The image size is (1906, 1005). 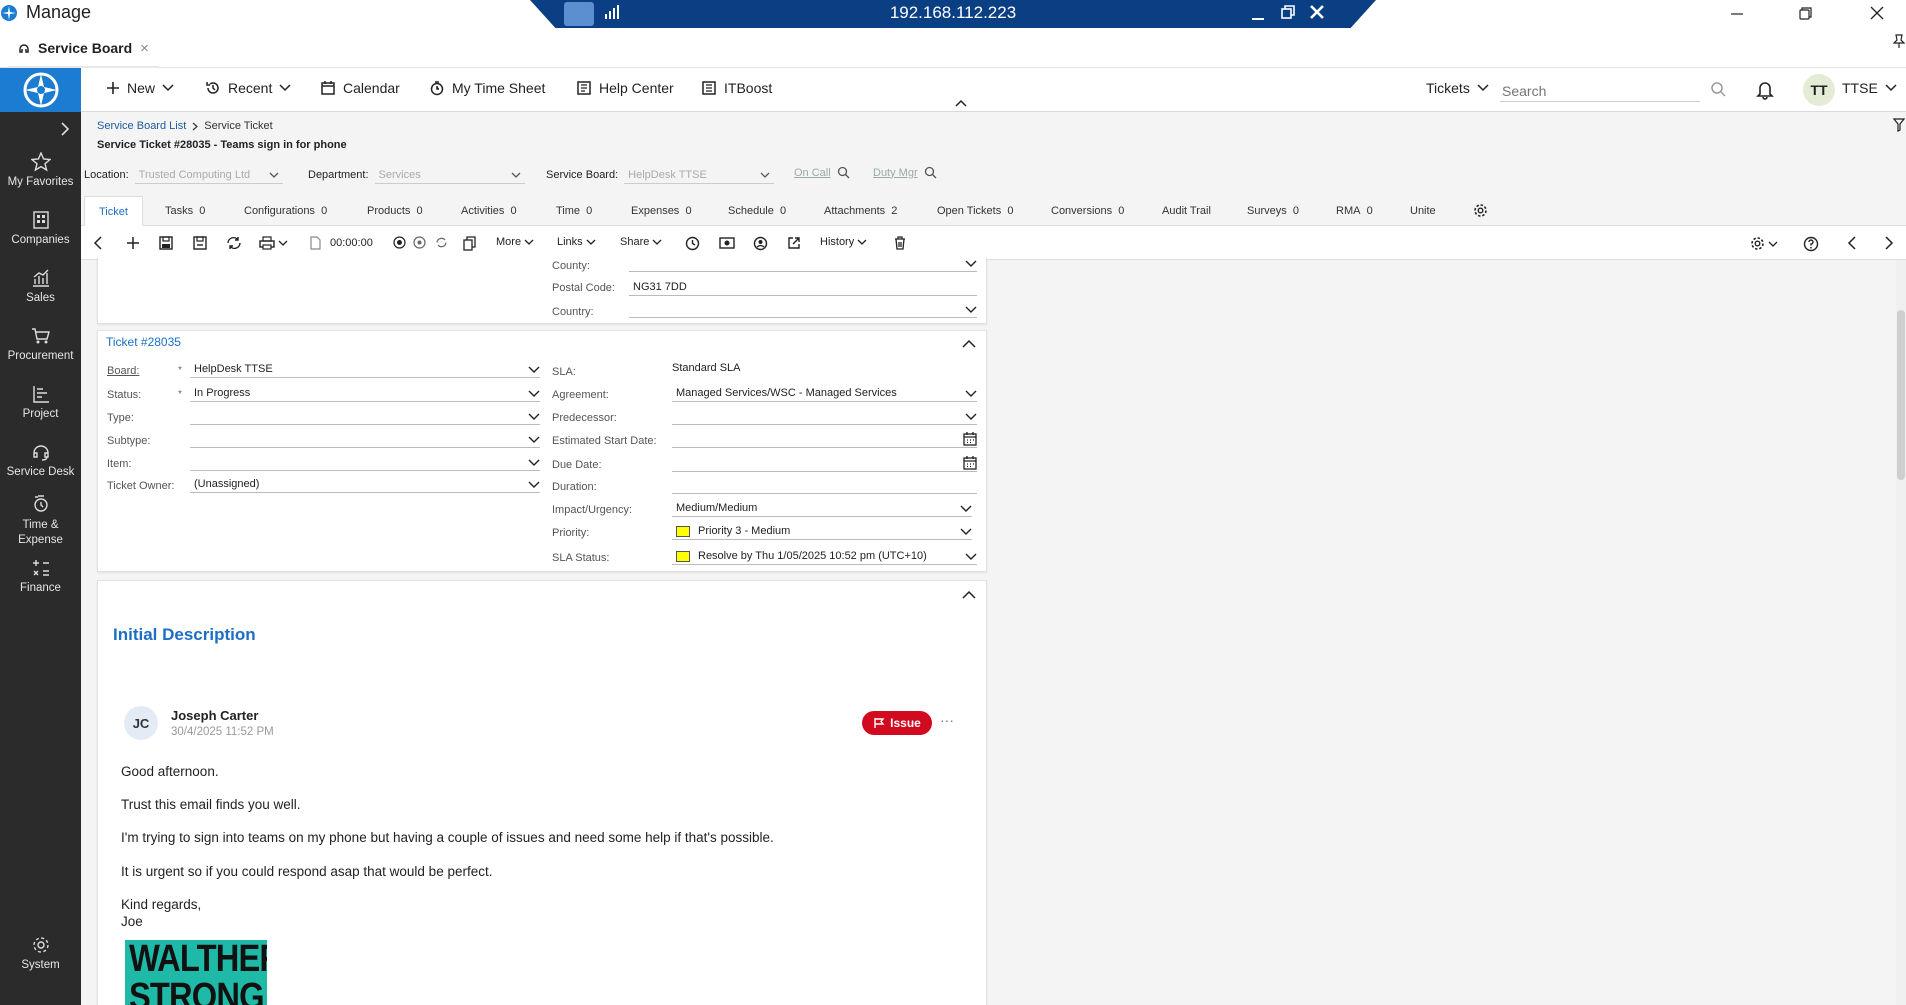 I want to click on note-menu-icon: ···, so click(x=947, y=720).